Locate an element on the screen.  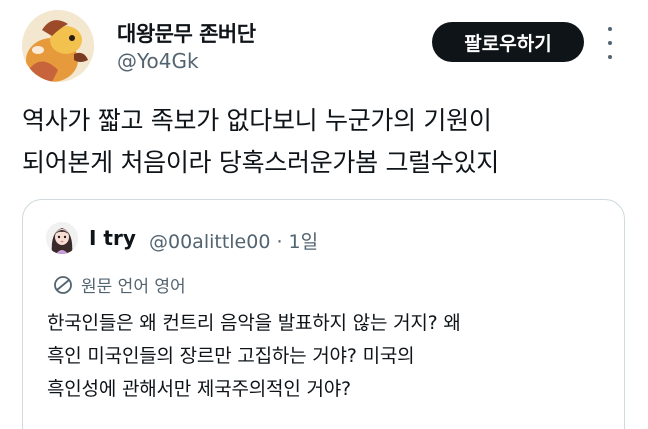
quoted-text-line: 흑인 미국인들의 장르만 고집하는 거야? 미국의 is located at coordinates (231, 356).